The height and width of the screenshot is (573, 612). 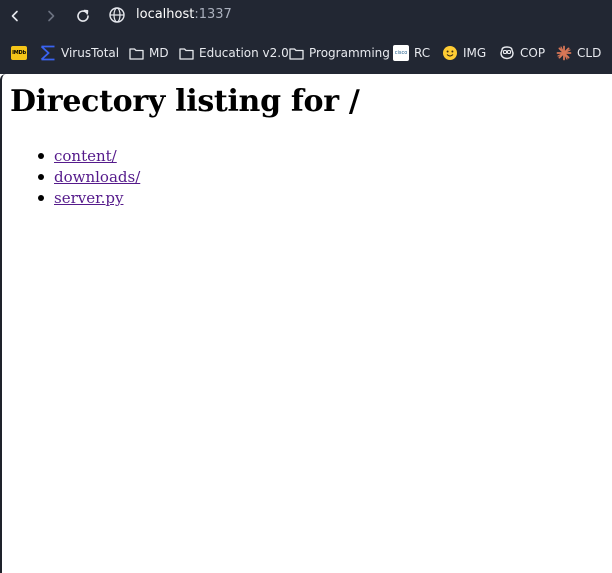 I want to click on bookmark-img: IMG, so click(x=464, y=53).